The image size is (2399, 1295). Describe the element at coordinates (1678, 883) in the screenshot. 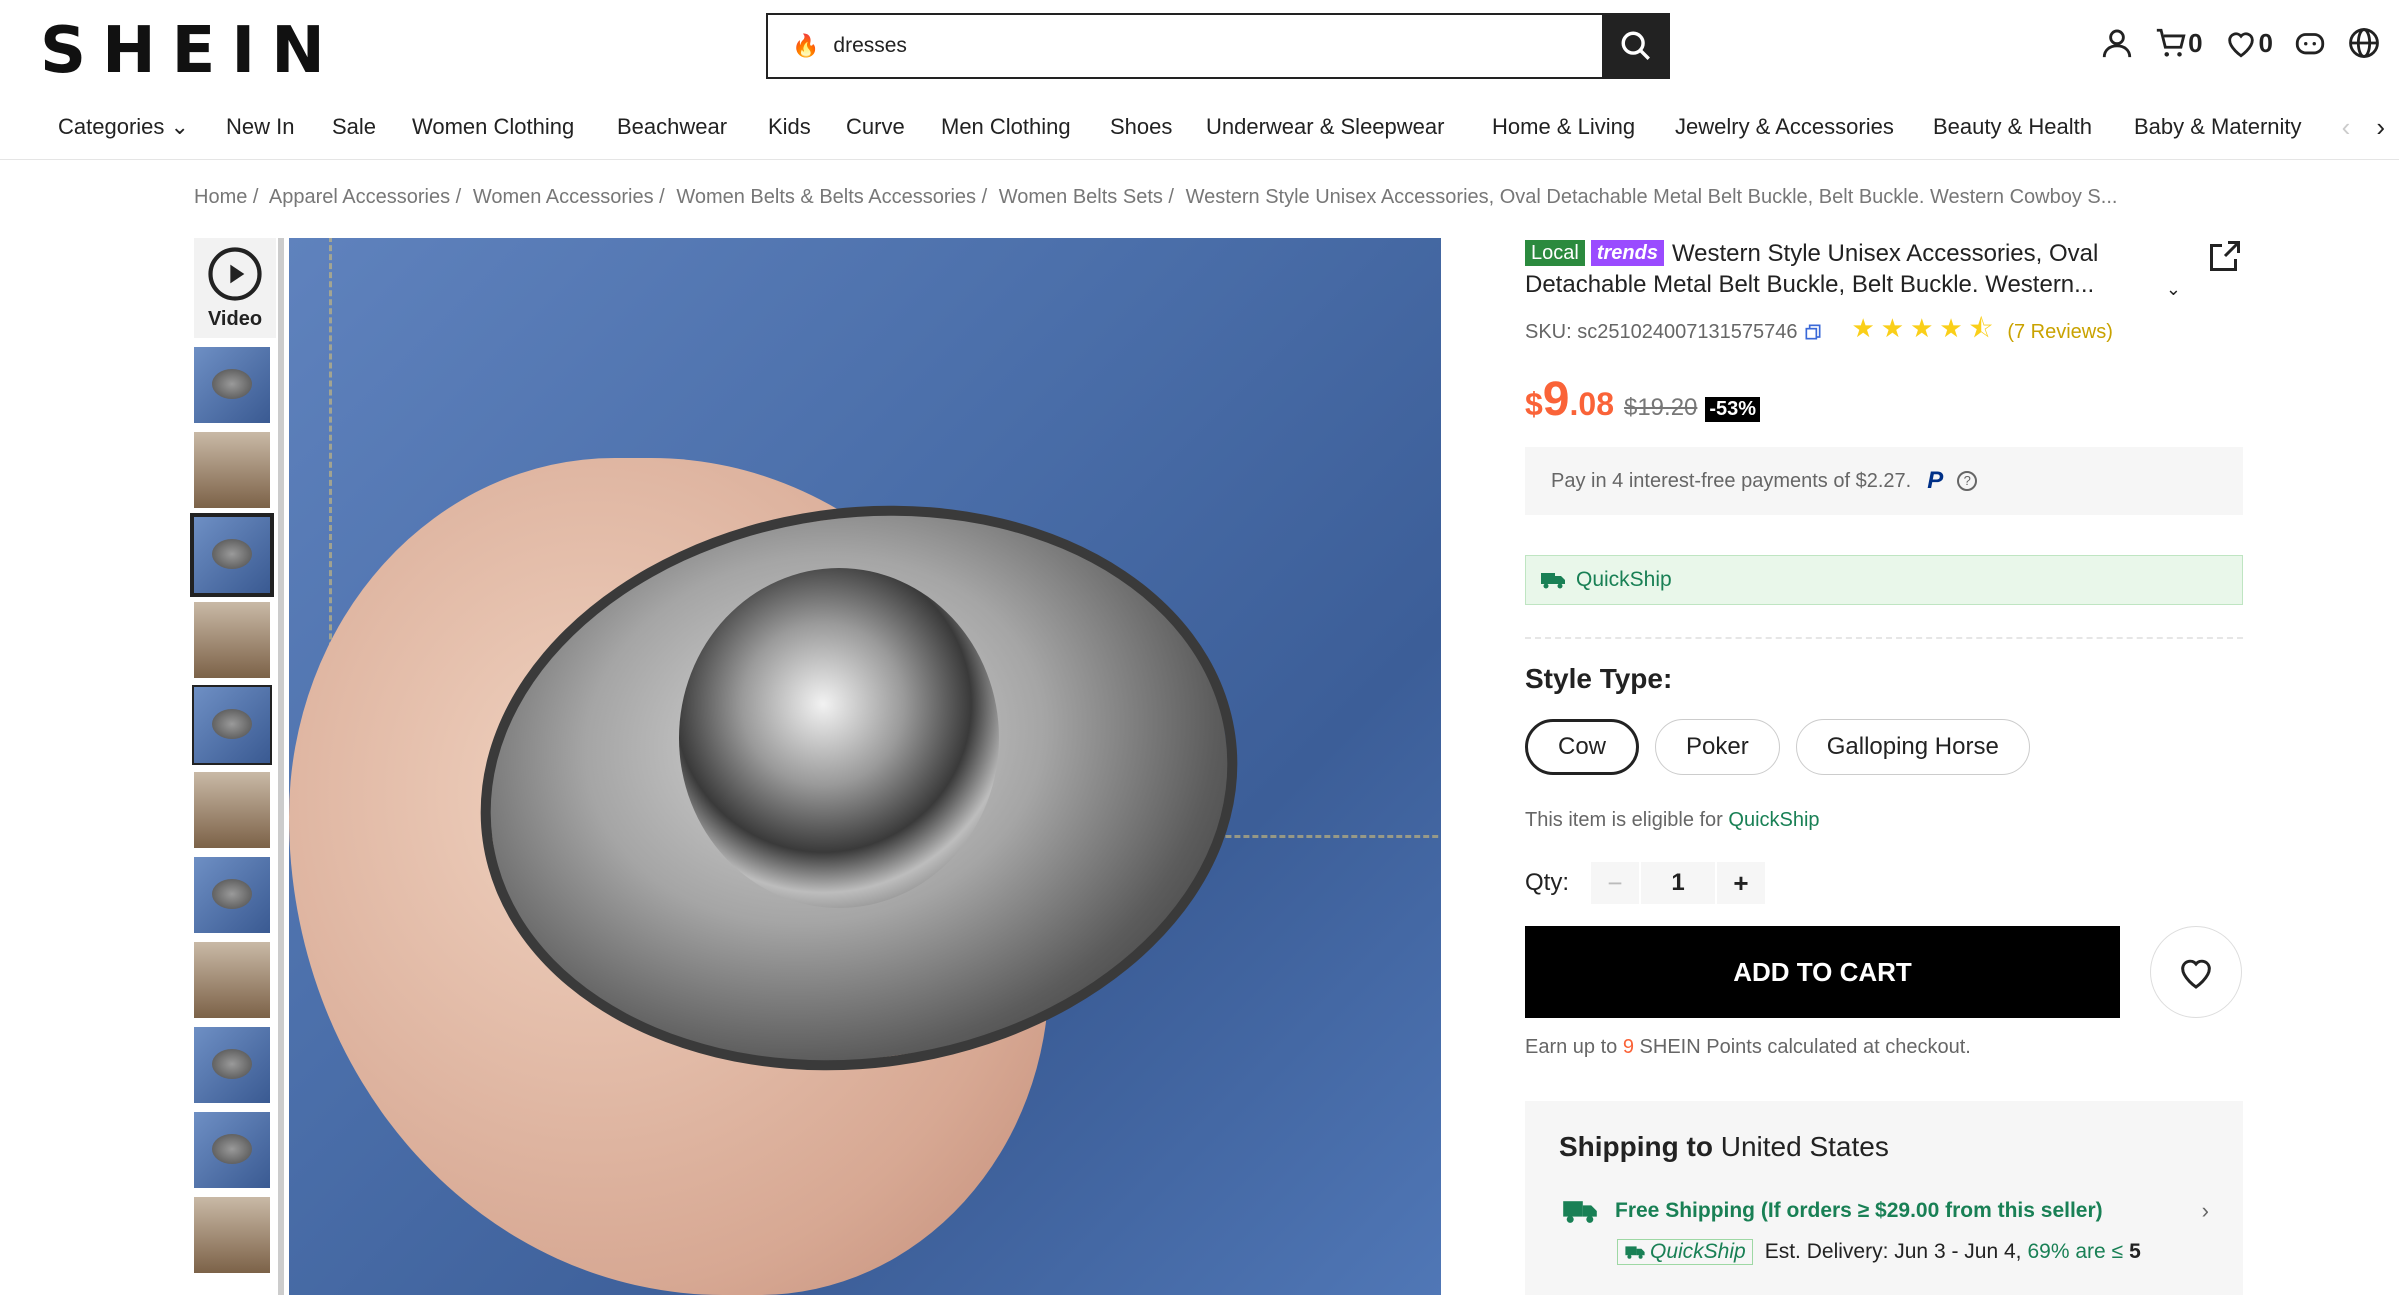

I see `qty-input: 1` at that location.